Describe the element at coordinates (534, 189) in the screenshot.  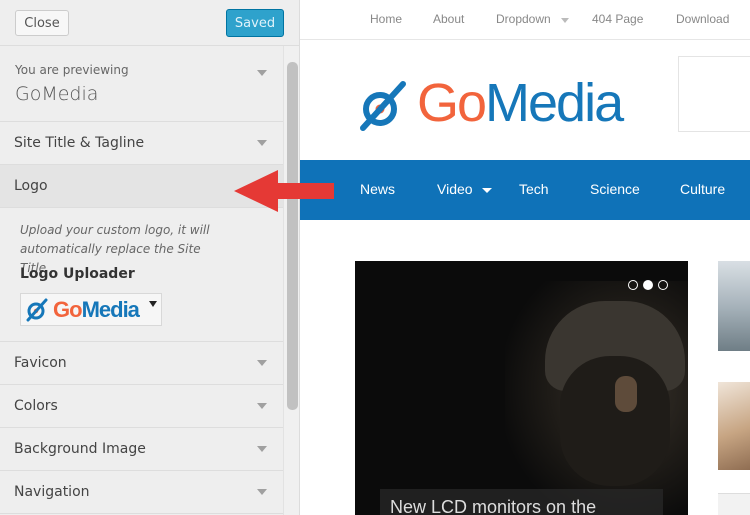
I see `nav-tech: Tech` at that location.